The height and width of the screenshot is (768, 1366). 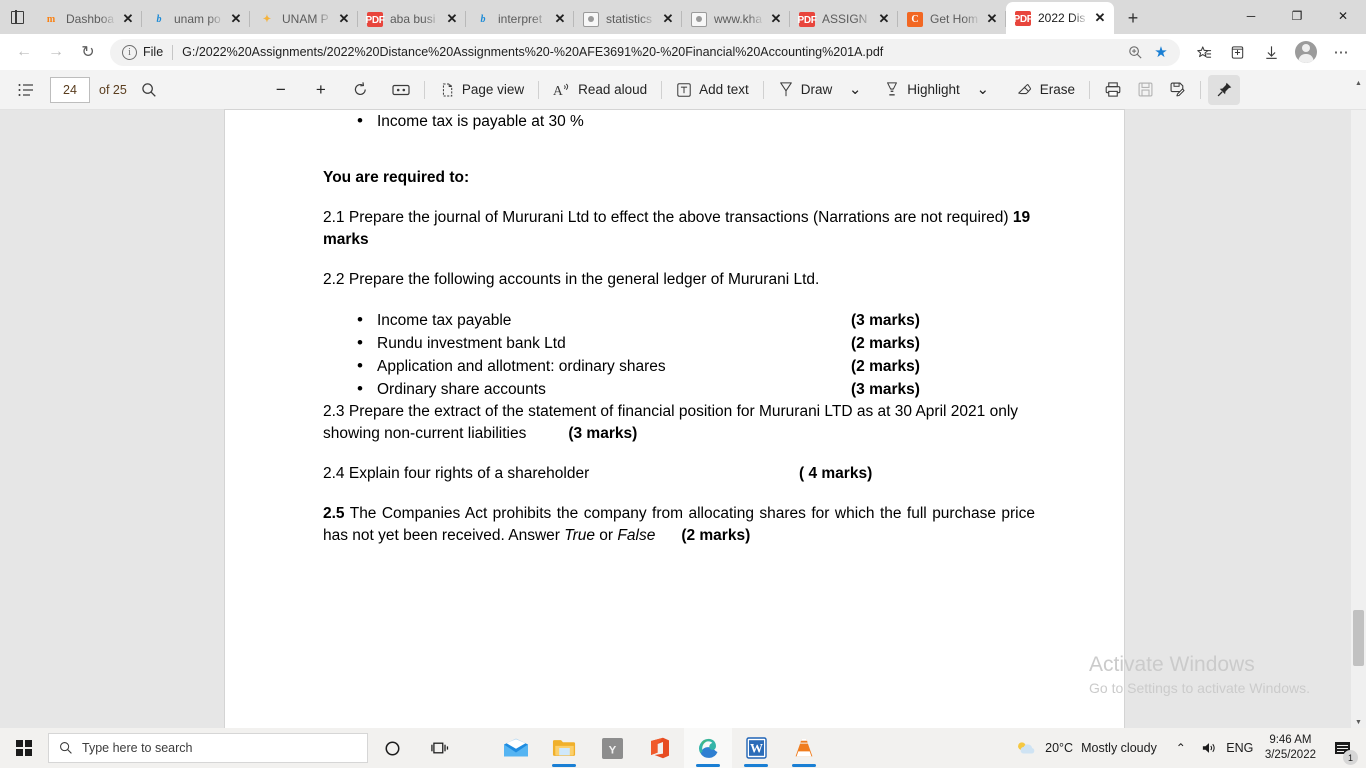 I want to click on profile-icon, so click(x=1306, y=52).